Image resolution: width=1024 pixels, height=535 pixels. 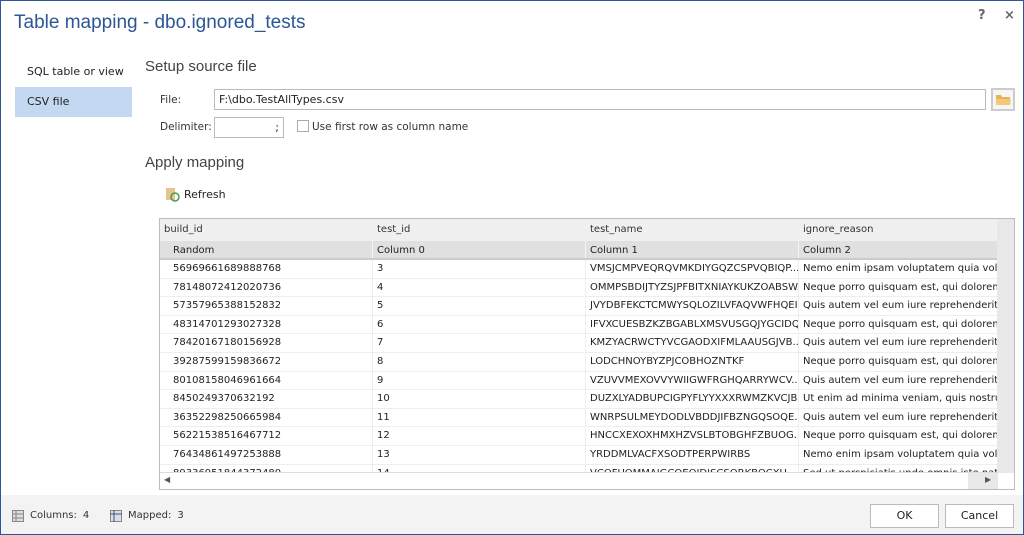 What do you see at coordinates (979, 516) in the screenshot?
I see `cancel-button: Cancel` at bounding box center [979, 516].